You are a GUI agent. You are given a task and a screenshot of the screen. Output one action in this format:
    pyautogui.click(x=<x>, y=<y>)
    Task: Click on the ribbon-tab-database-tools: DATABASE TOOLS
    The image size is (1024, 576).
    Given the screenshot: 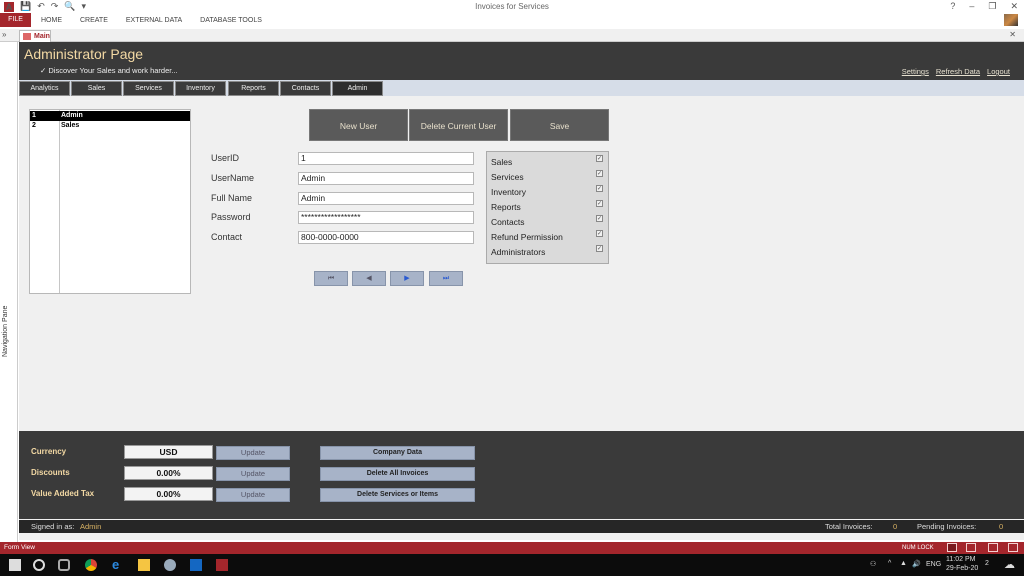 What is the action you would take?
    pyautogui.click(x=231, y=20)
    